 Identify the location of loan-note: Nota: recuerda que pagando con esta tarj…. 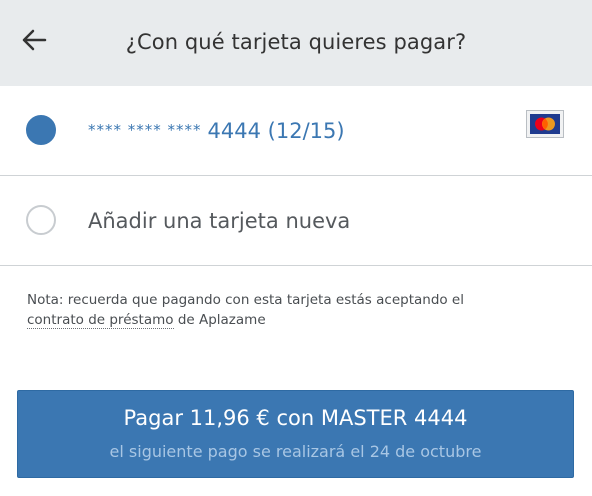
(297, 310).